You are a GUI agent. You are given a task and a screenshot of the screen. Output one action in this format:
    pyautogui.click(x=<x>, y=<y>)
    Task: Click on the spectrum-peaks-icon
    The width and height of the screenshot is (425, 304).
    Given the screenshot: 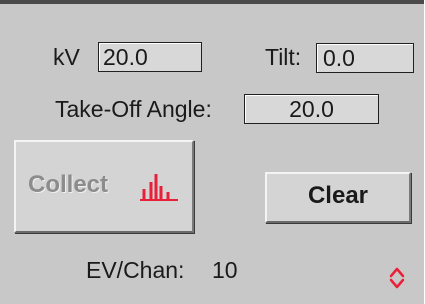 What is the action you would take?
    pyautogui.click(x=159, y=187)
    